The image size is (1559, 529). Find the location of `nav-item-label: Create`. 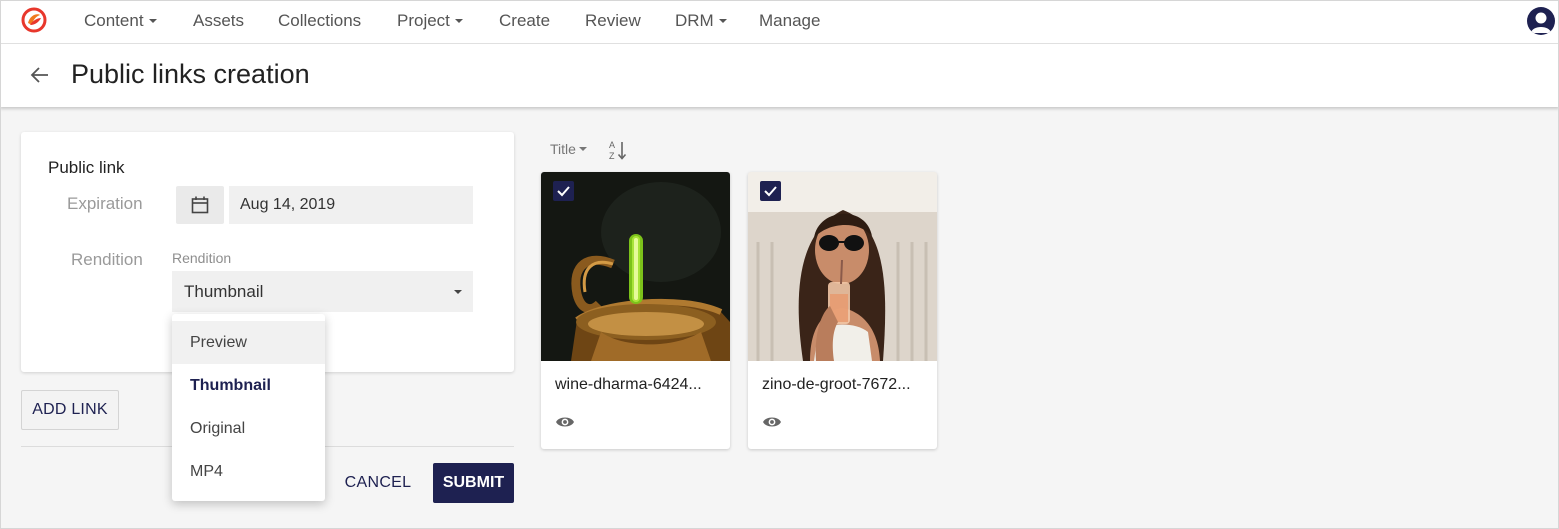

nav-item-label: Create is located at coordinates (525, 20).